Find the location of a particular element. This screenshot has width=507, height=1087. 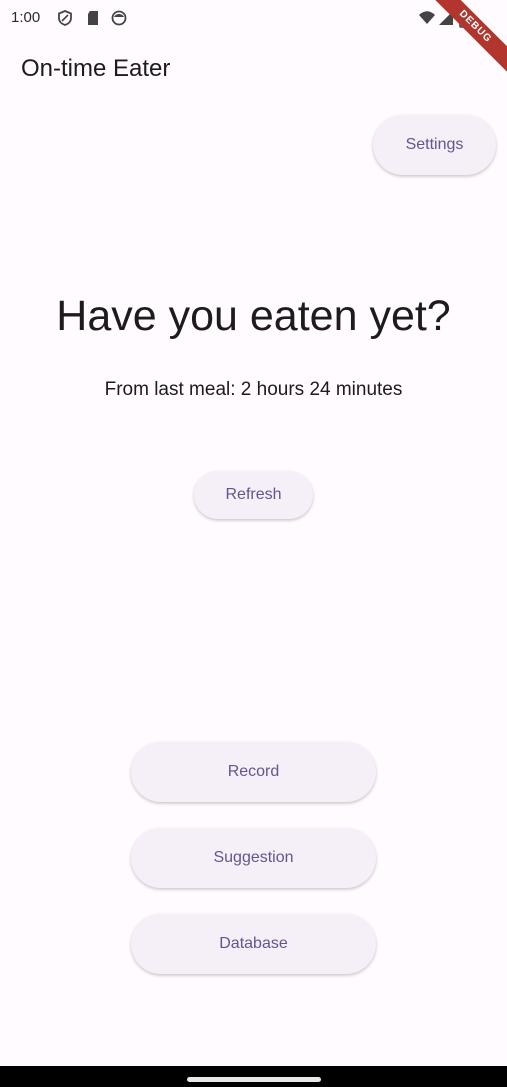

app-title: On-time Eater is located at coordinates (96, 68).